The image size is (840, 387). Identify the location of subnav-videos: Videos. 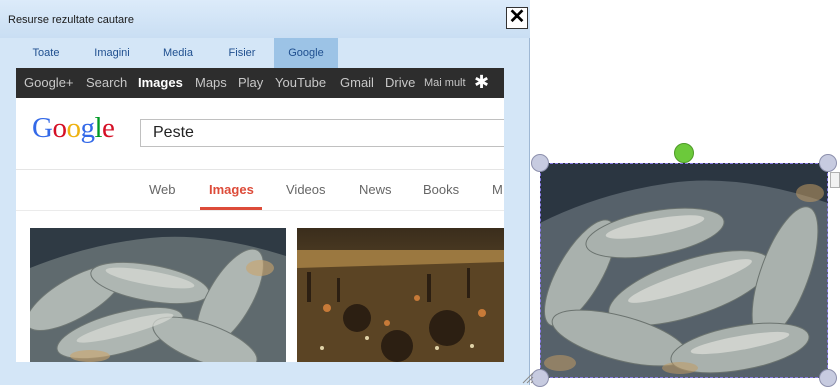
(306, 189).